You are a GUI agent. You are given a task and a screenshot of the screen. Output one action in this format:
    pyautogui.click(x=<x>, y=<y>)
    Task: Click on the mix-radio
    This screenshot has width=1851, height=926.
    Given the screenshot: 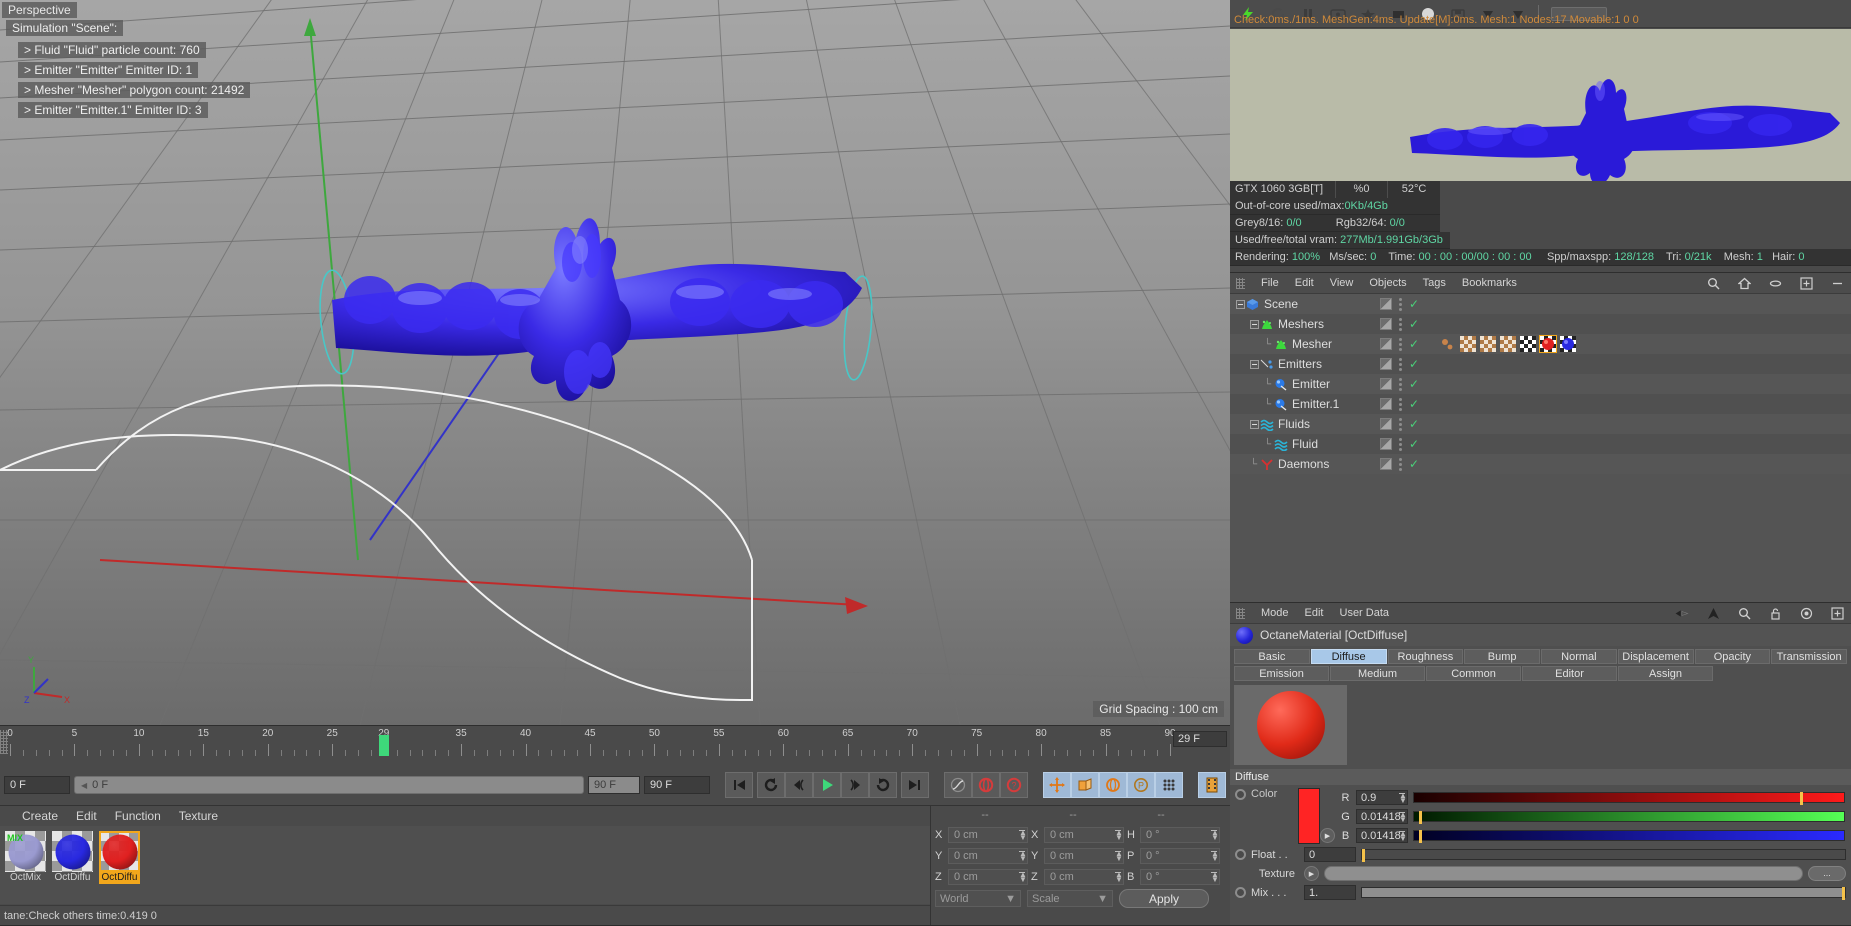 What is the action you would take?
    pyautogui.click(x=1240, y=892)
    